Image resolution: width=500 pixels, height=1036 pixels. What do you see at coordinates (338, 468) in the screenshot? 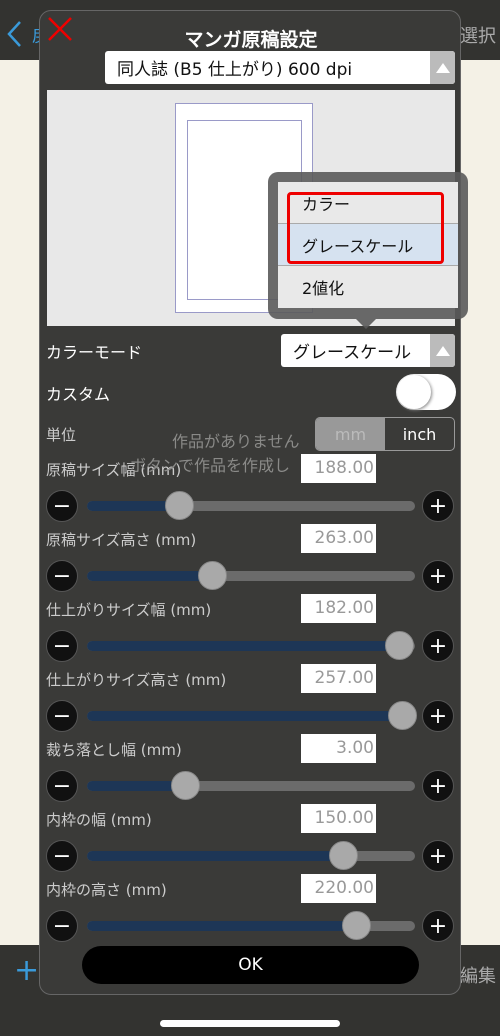
I see `field-value-input: 188.00` at bounding box center [338, 468].